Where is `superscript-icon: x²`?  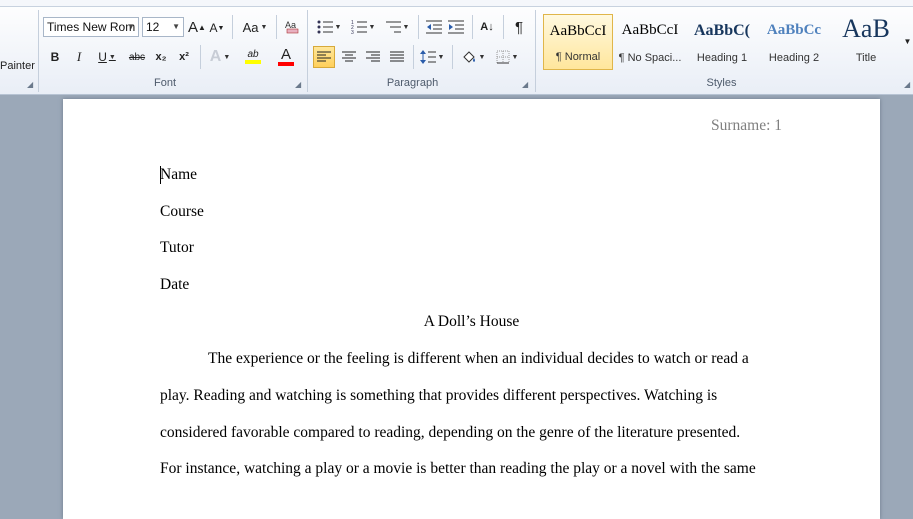 superscript-icon: x² is located at coordinates (184, 57).